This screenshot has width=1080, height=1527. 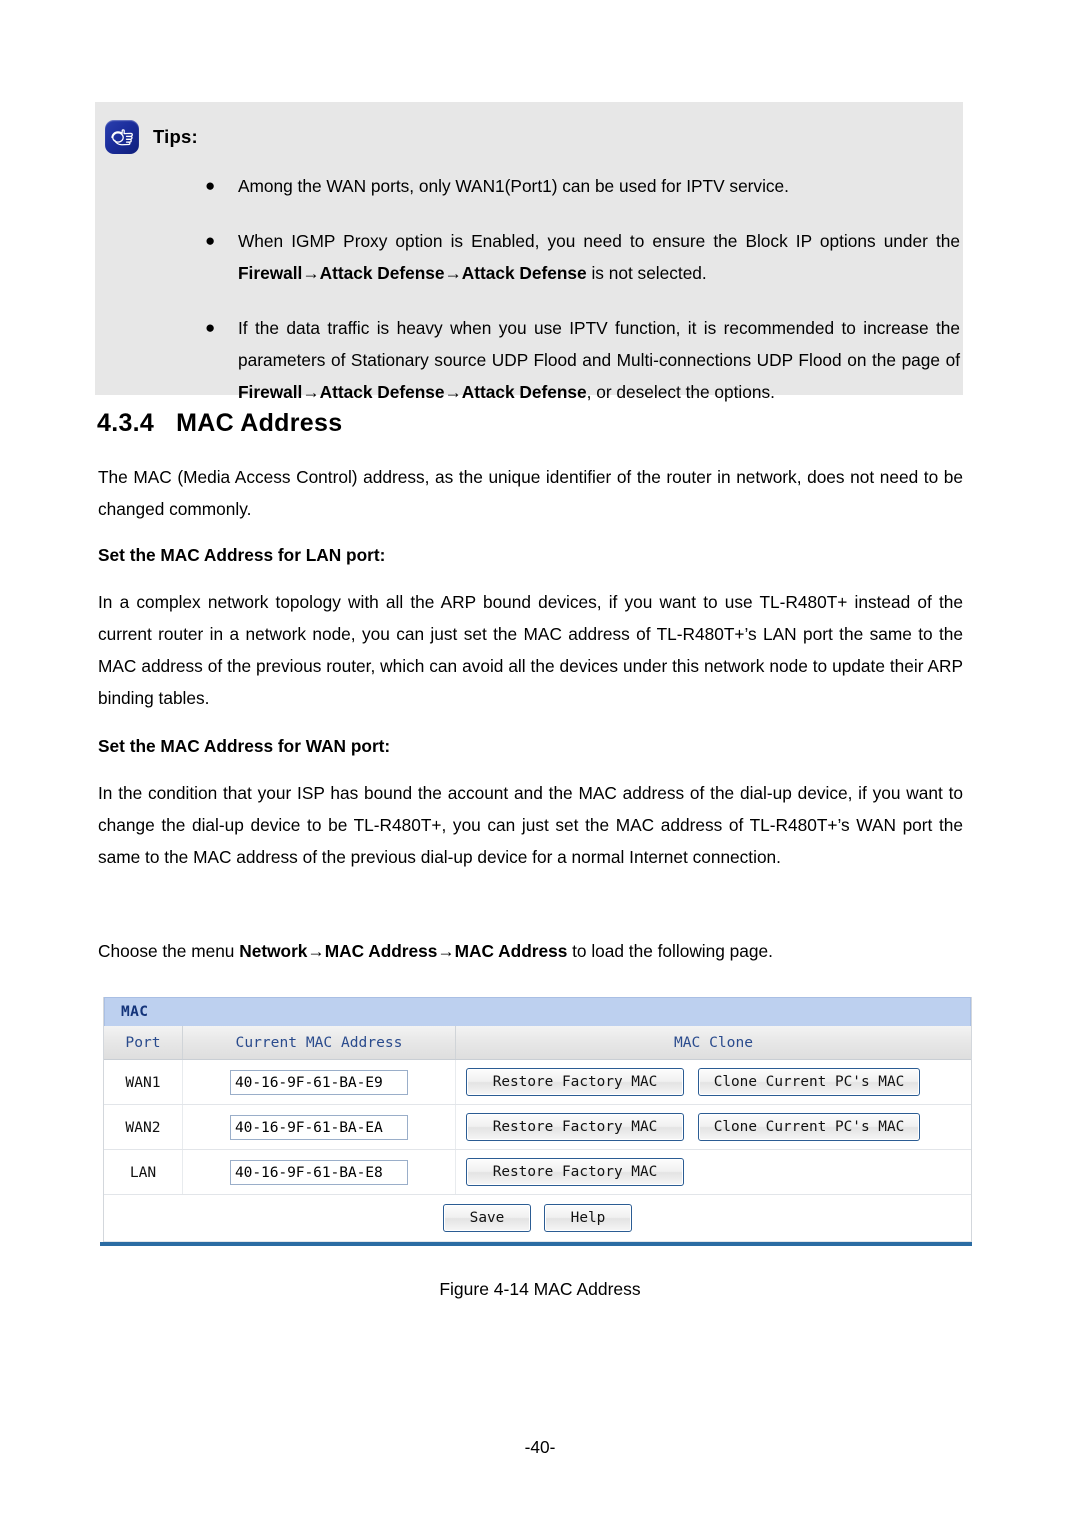 I want to click on tips-title: Tips:, so click(x=175, y=136).